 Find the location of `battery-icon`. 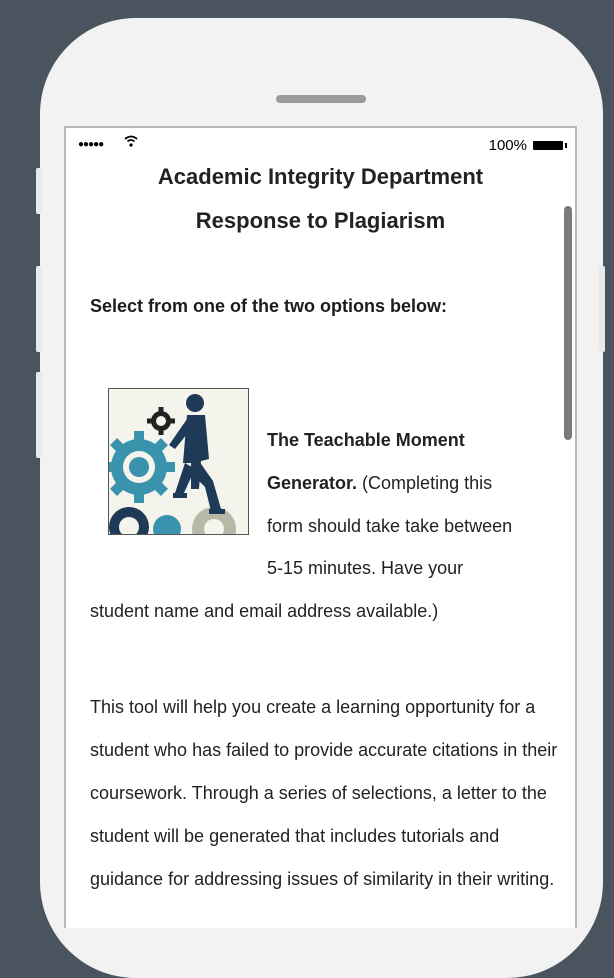

battery-icon is located at coordinates (550, 145).